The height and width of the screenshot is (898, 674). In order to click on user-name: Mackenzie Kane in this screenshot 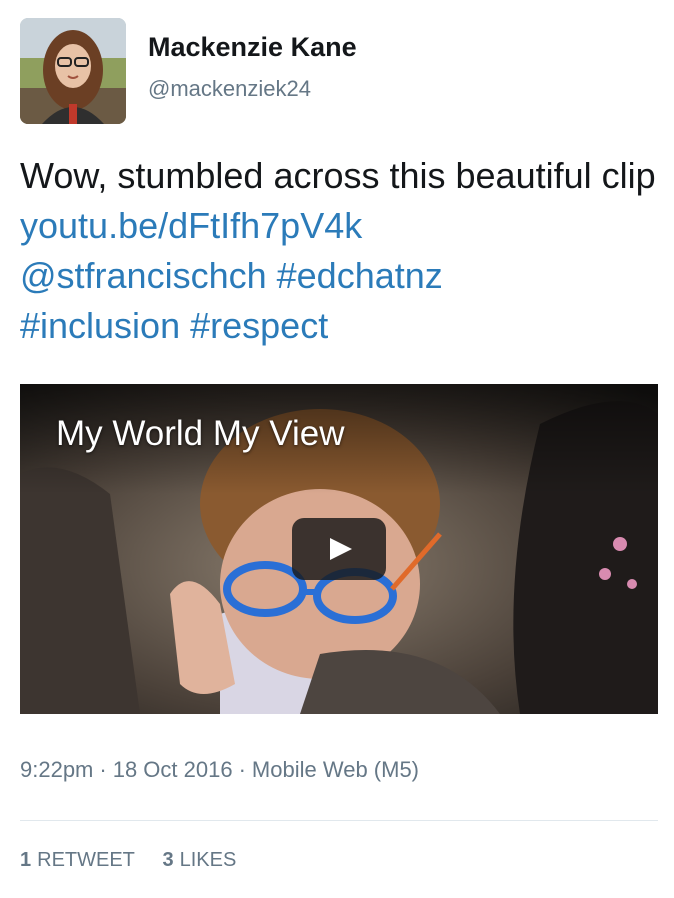, I will do `click(252, 47)`.